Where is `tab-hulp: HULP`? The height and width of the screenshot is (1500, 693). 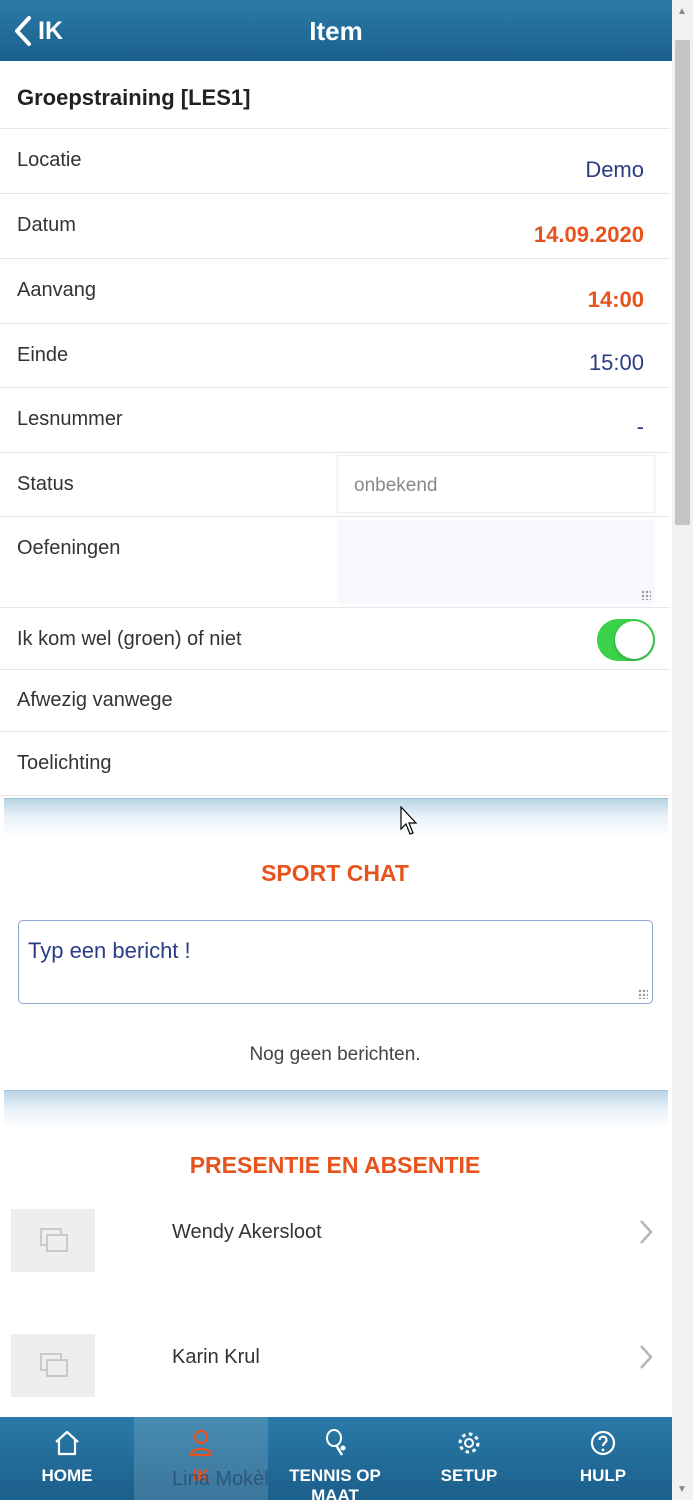 tab-hulp: HULP is located at coordinates (603, 1458).